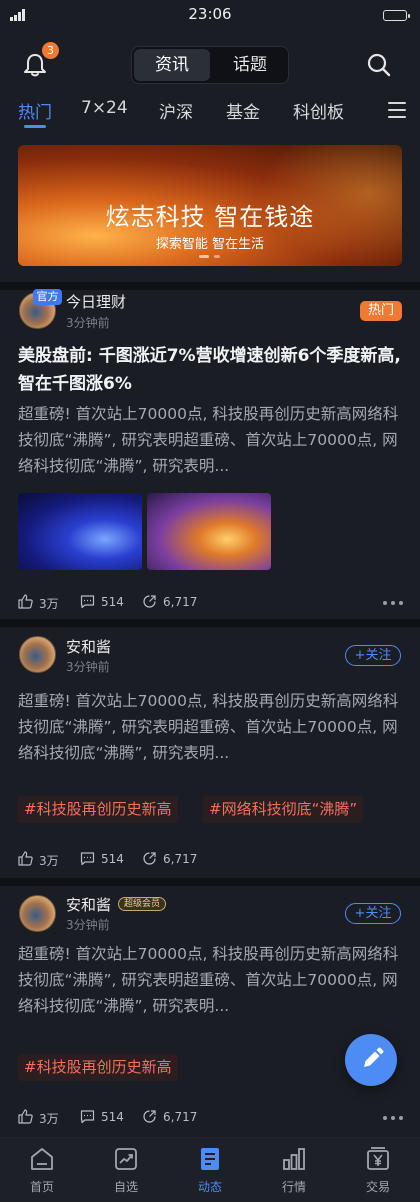  What do you see at coordinates (41, 1187) in the screenshot?
I see `tab-label: 首页` at bounding box center [41, 1187].